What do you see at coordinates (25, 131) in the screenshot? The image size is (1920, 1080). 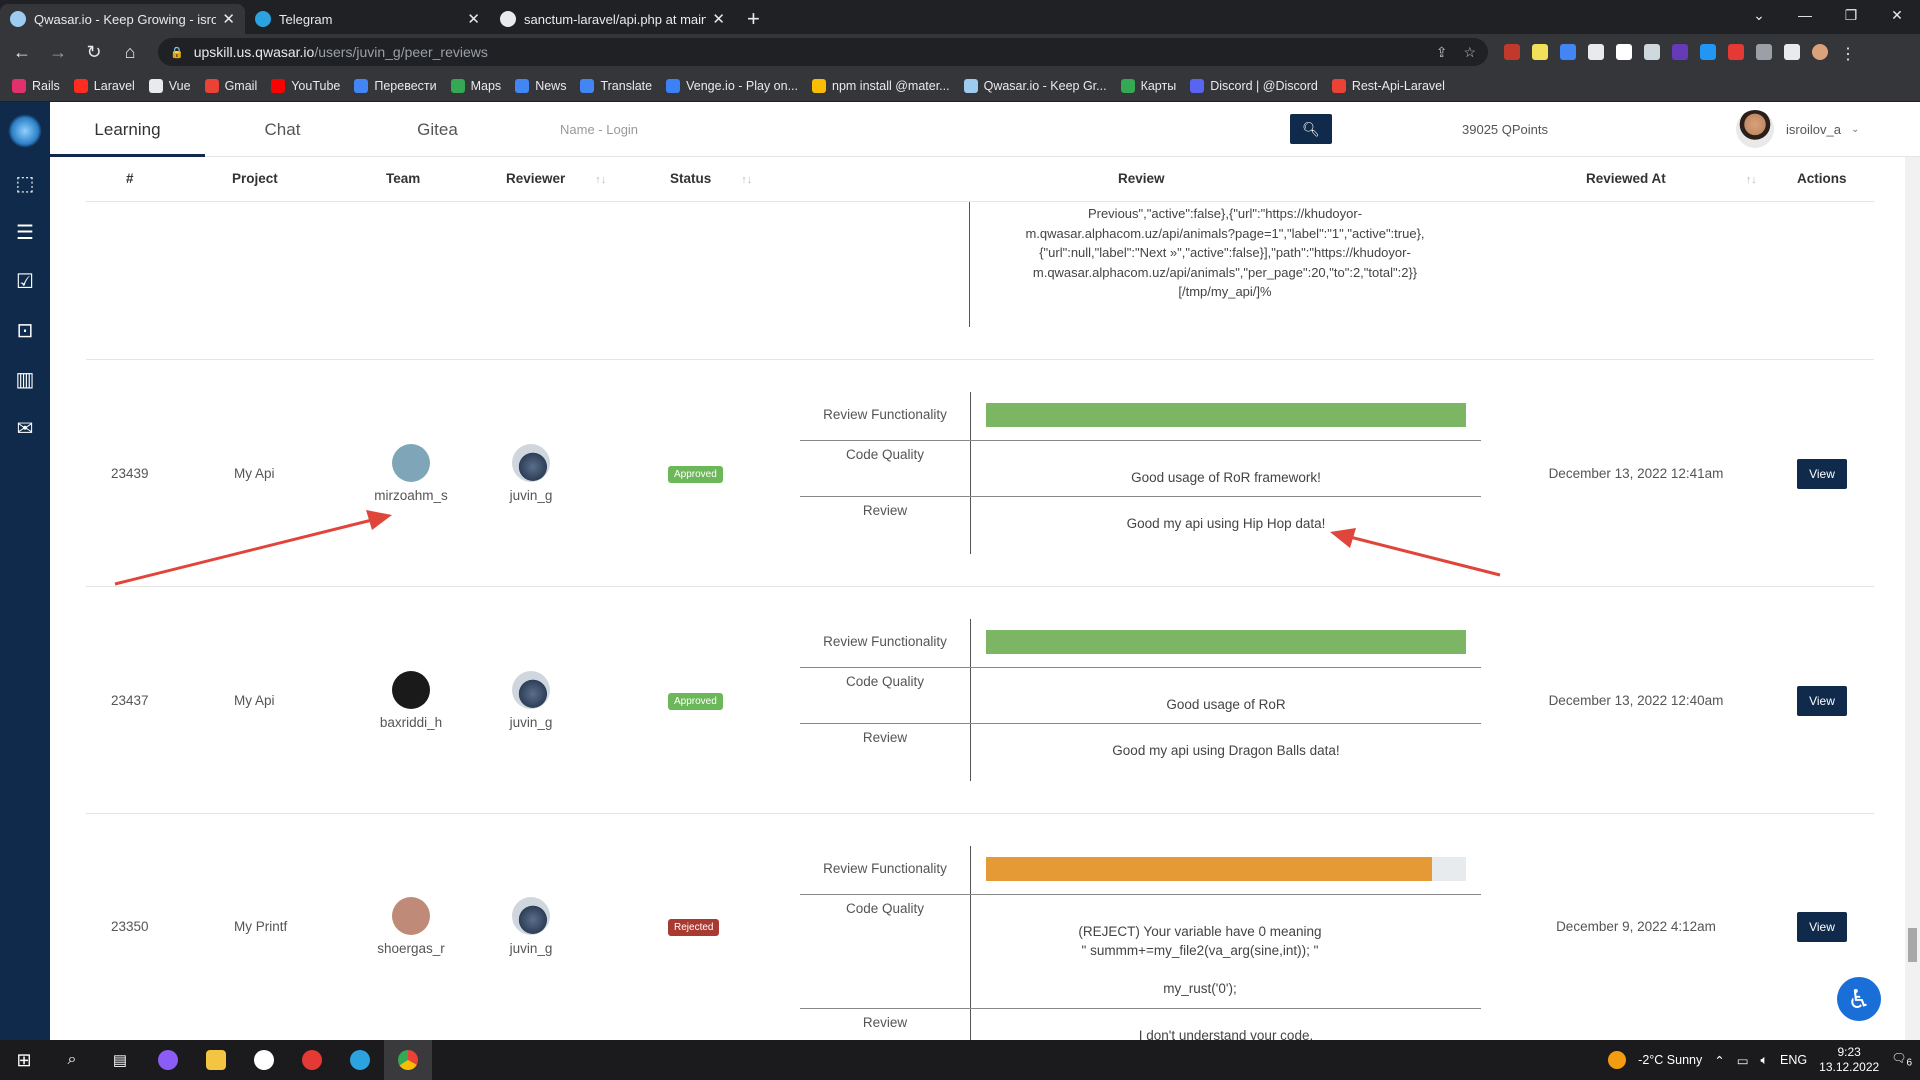 I see `qwasar-logo-icon` at bounding box center [25, 131].